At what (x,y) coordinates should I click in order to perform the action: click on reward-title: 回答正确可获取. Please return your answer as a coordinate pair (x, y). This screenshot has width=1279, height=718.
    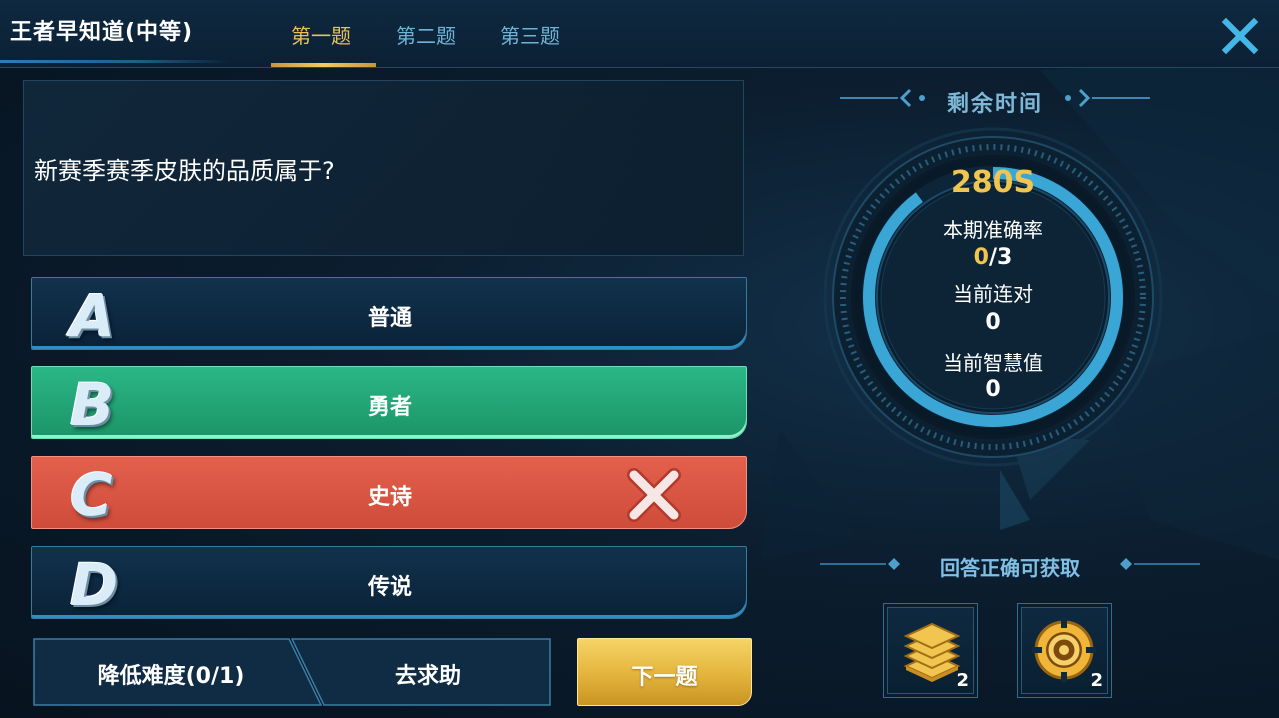
    Looking at the image, I should click on (1010, 568).